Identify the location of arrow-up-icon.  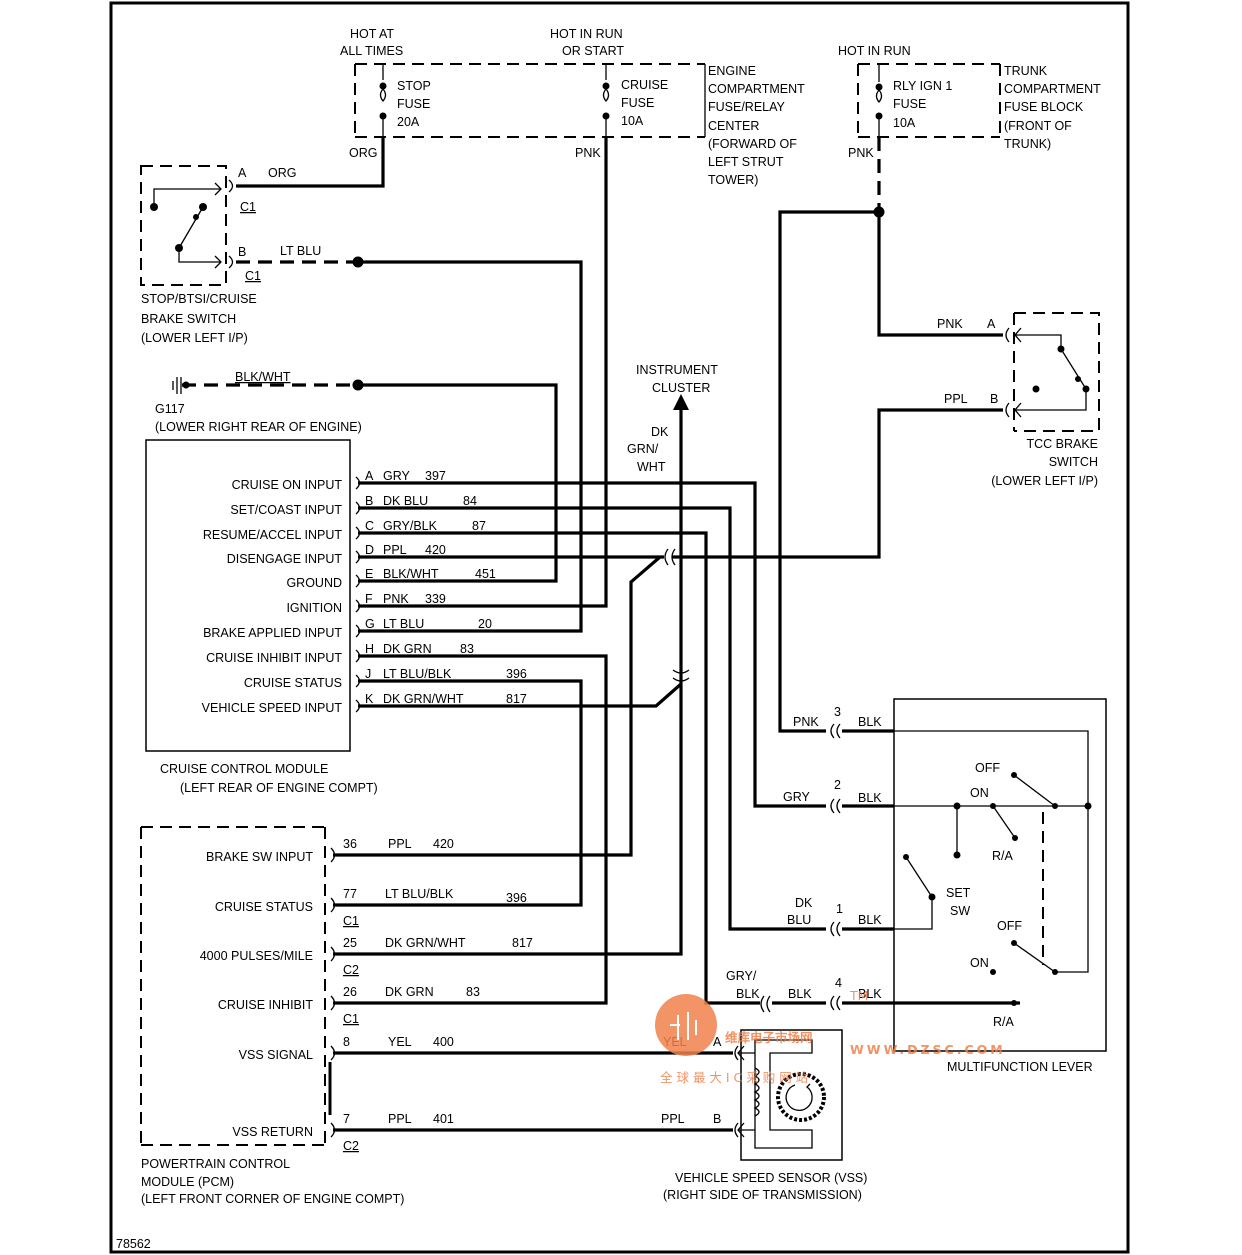
(681, 402).